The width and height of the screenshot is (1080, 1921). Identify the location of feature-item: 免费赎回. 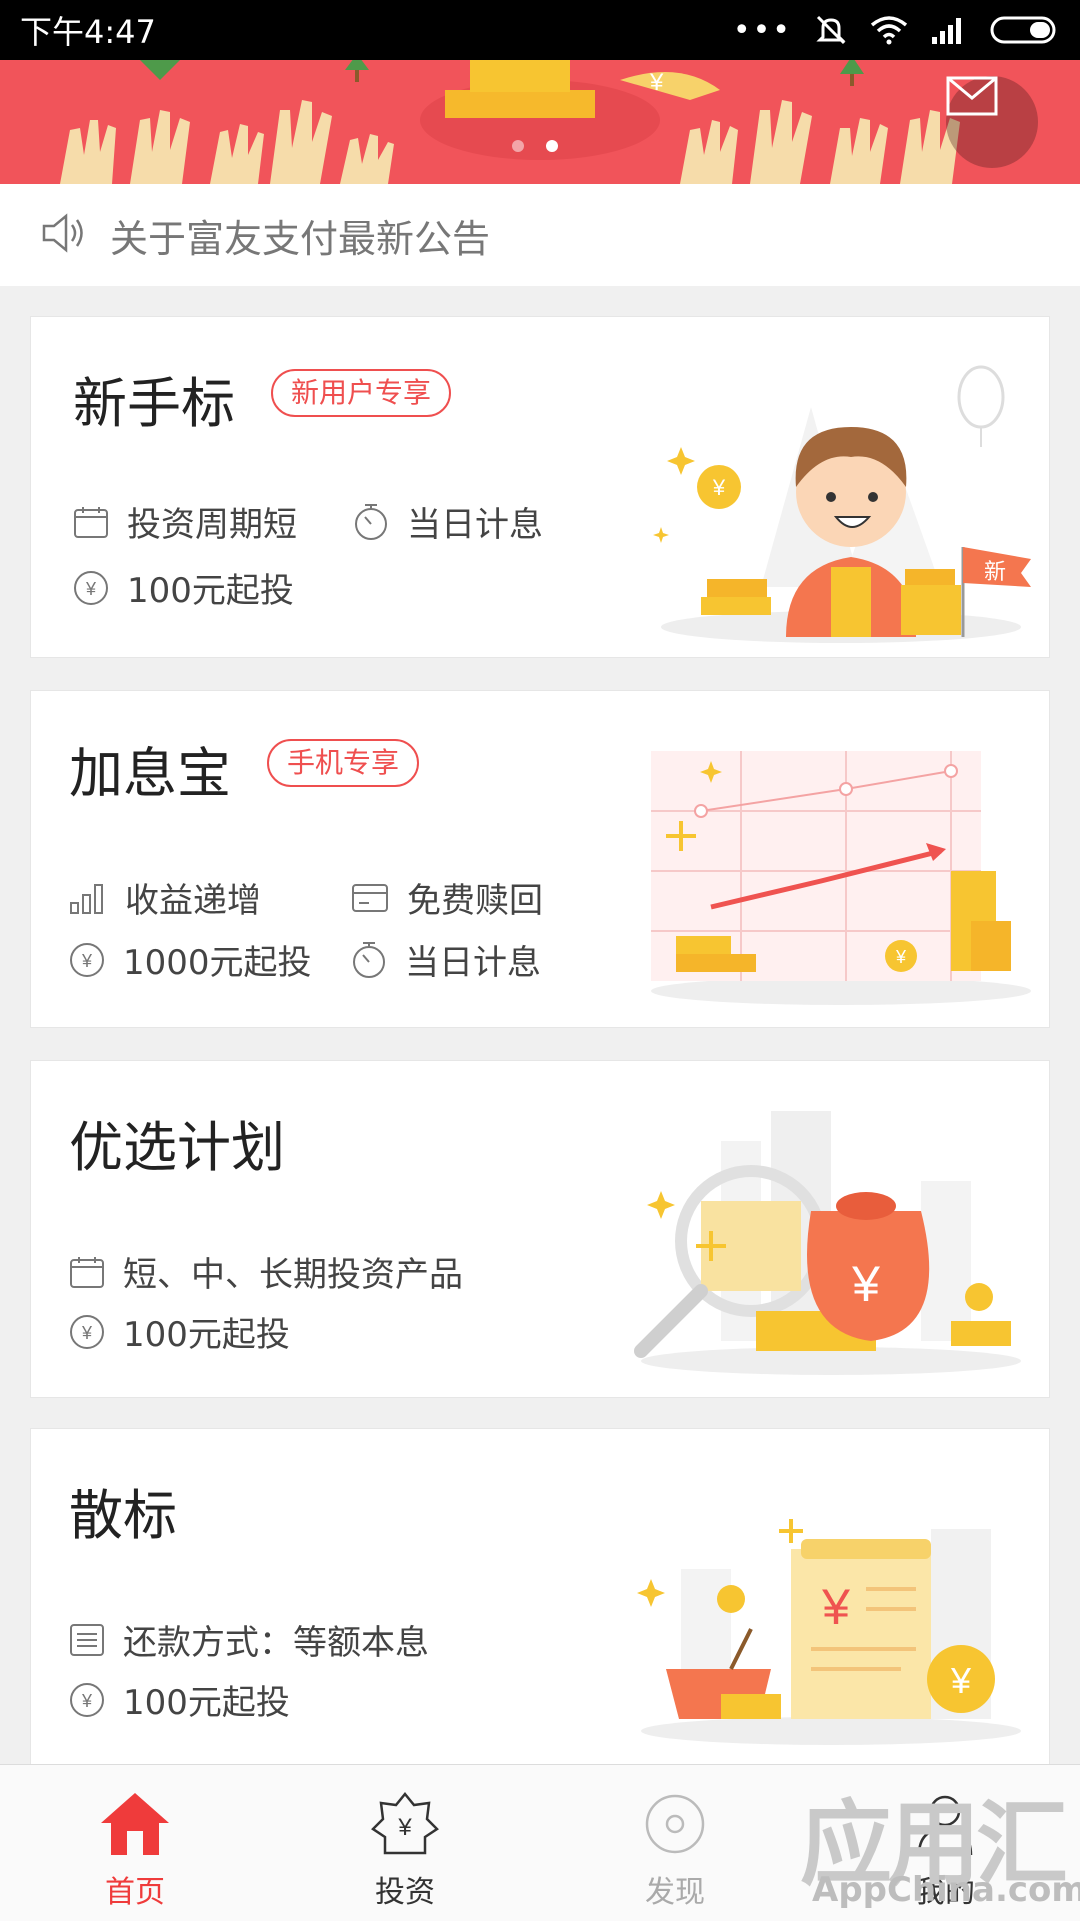
(447, 897).